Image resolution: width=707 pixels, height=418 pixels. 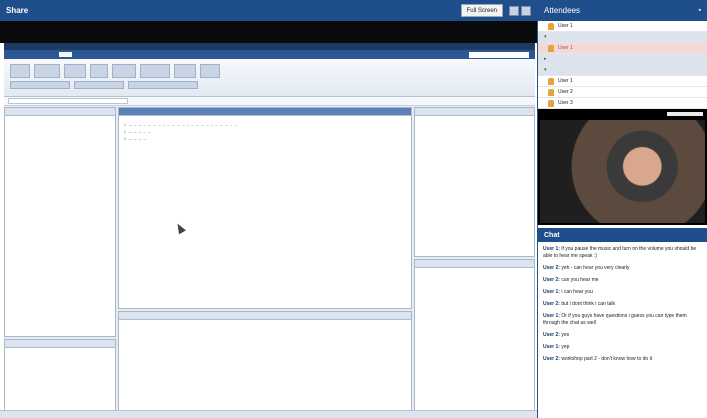 I want to click on grid-icon: ▪, so click(x=700, y=10).